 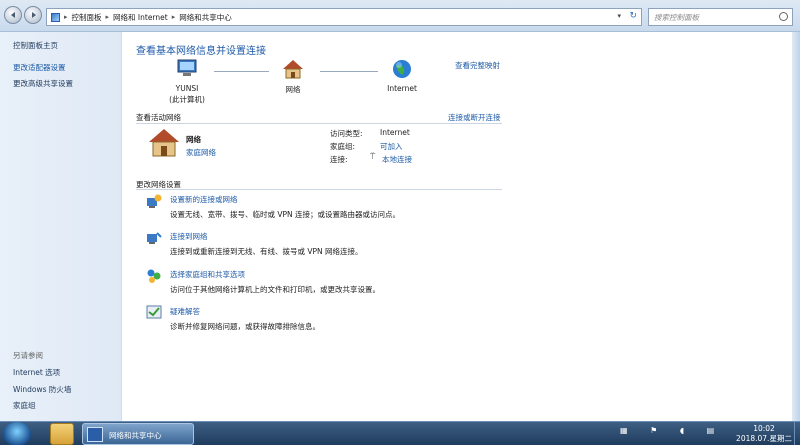 What do you see at coordinates (187, 88) in the screenshot?
I see `map-computer-name: YUNSI` at bounding box center [187, 88].